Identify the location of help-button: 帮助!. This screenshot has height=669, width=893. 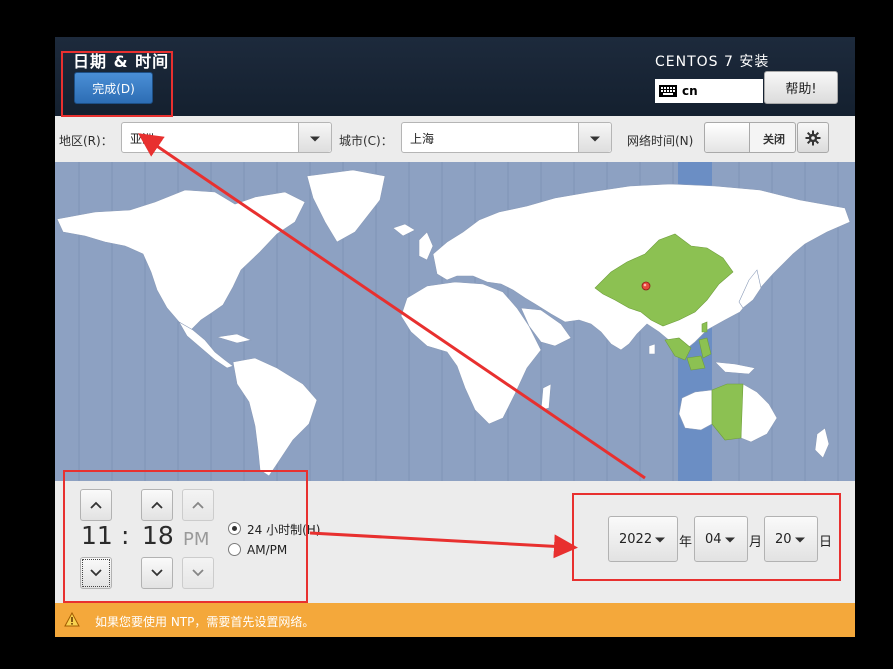
(801, 87).